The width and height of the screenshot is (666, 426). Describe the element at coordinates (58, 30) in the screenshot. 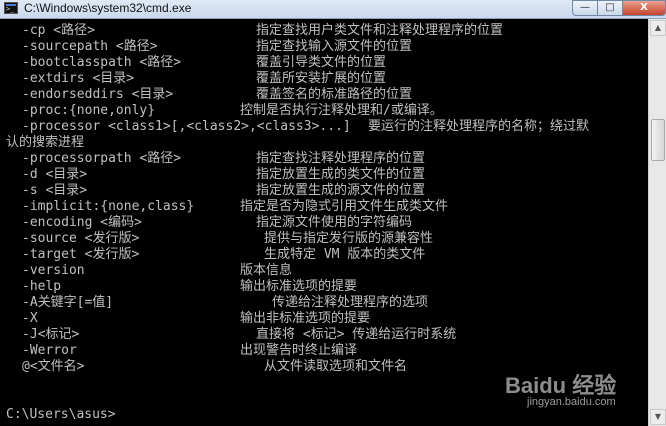

I see `option-cp: -cp <路径>` at that location.